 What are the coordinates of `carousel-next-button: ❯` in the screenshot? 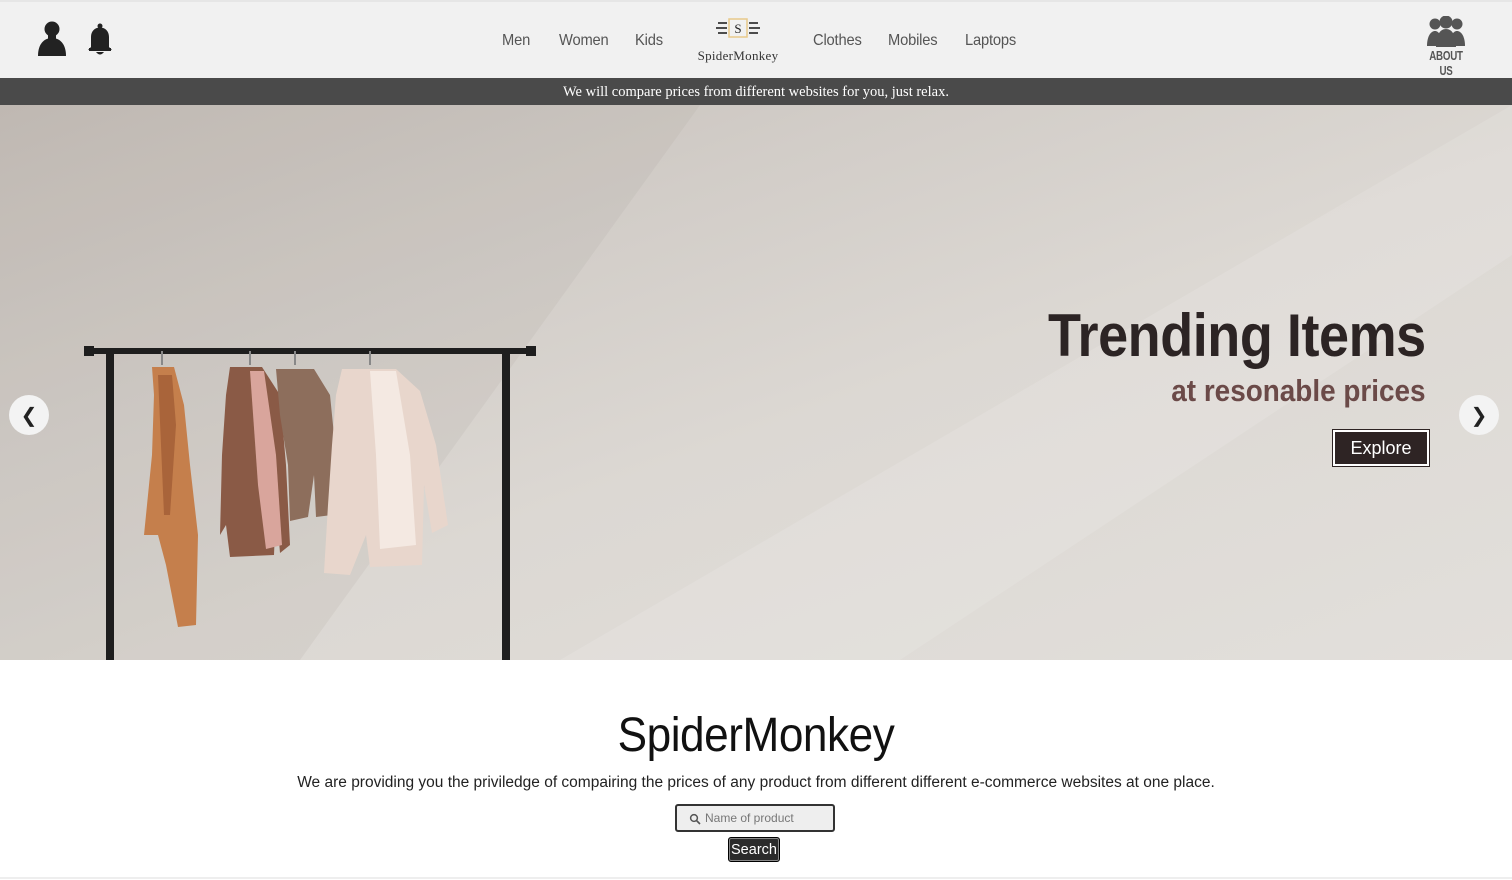 It's located at (1479, 415).